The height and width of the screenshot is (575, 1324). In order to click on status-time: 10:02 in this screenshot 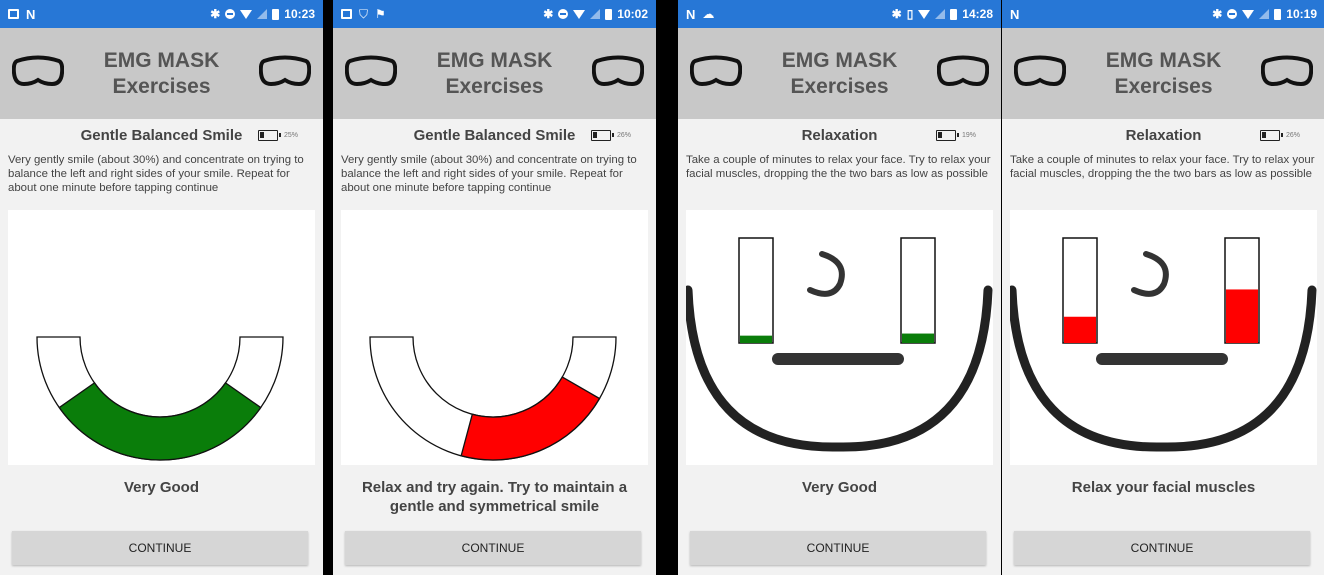, I will do `click(632, 14)`.